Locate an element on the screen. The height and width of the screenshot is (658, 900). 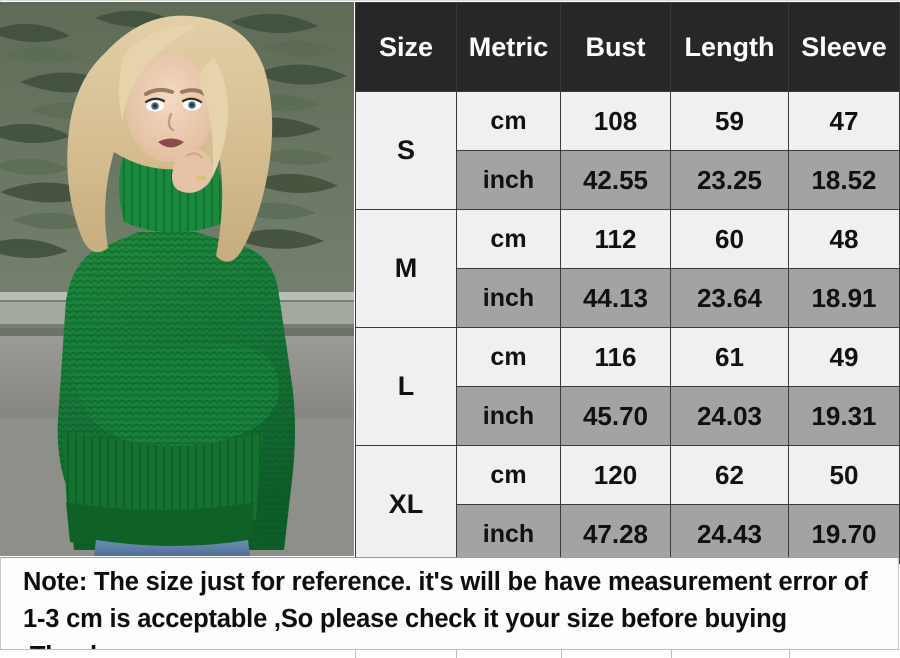
sleeve-cm-l: 49 is located at coordinates (844, 357).